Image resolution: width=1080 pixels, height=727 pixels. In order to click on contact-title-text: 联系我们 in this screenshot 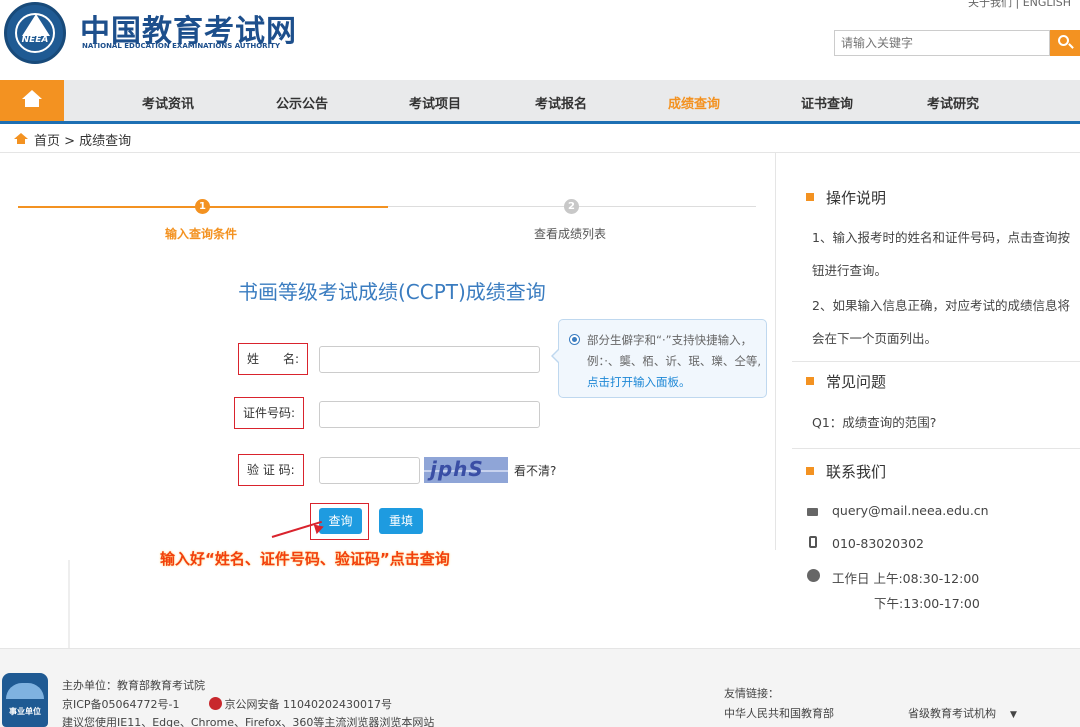, I will do `click(856, 472)`.